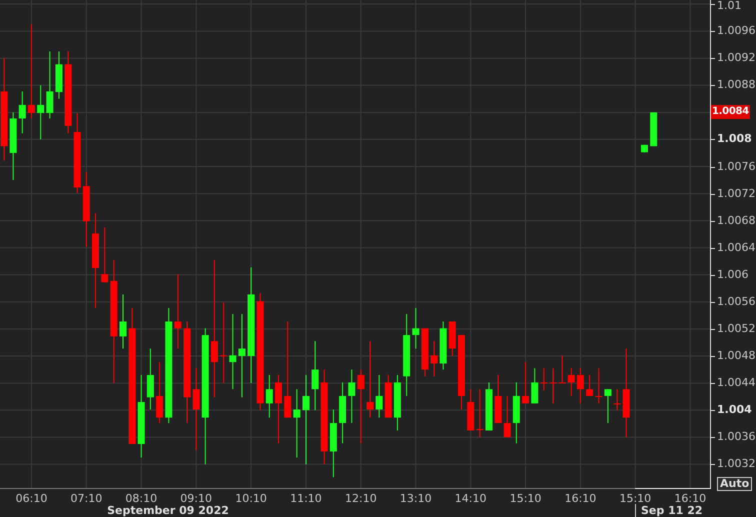 The width and height of the screenshot is (756, 517). I want to click on axis-label: 10:10, so click(251, 498).